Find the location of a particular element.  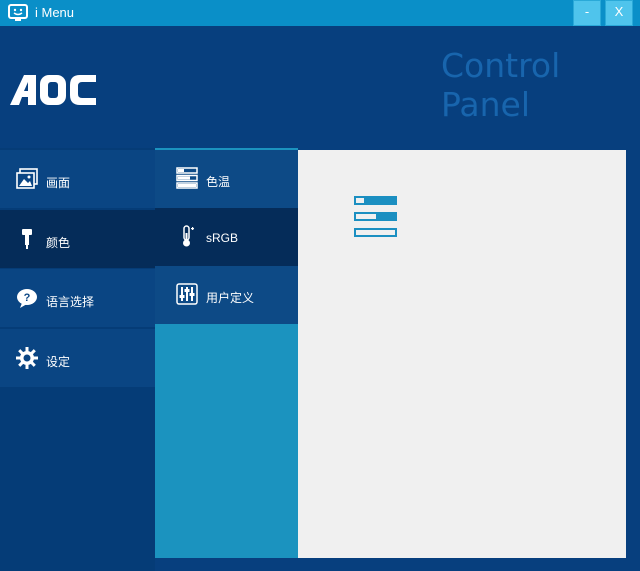

menu-item-label: 画面 is located at coordinates (58, 183).